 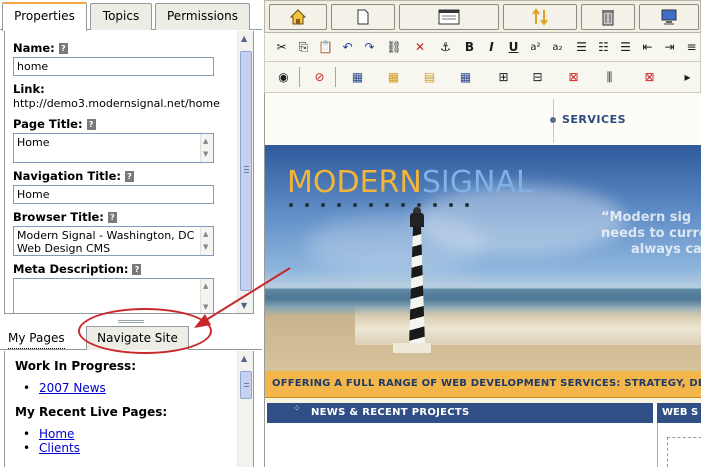 What do you see at coordinates (465, 77) in the screenshot?
I see `cell-properties-icon: ▦` at bounding box center [465, 77].